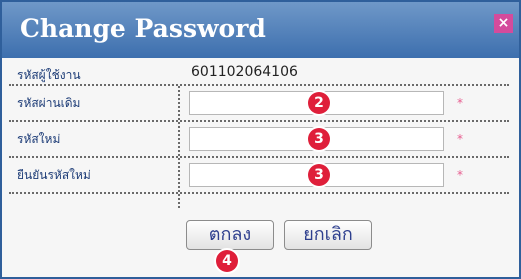 The width and height of the screenshot is (521, 279). Describe the element at coordinates (460, 175) in the screenshot. I see `confirm-password-required-mark: *` at that location.